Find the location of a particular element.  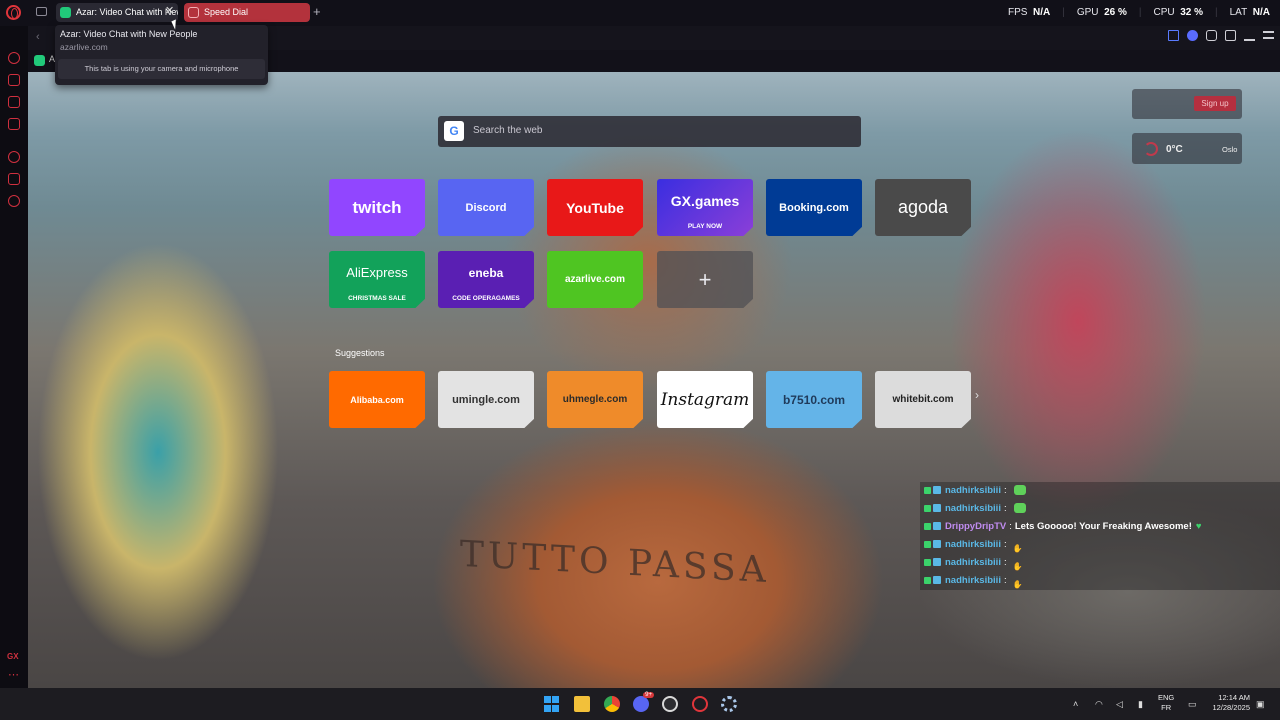

tile-agoda: agoda is located at coordinates (923, 207).